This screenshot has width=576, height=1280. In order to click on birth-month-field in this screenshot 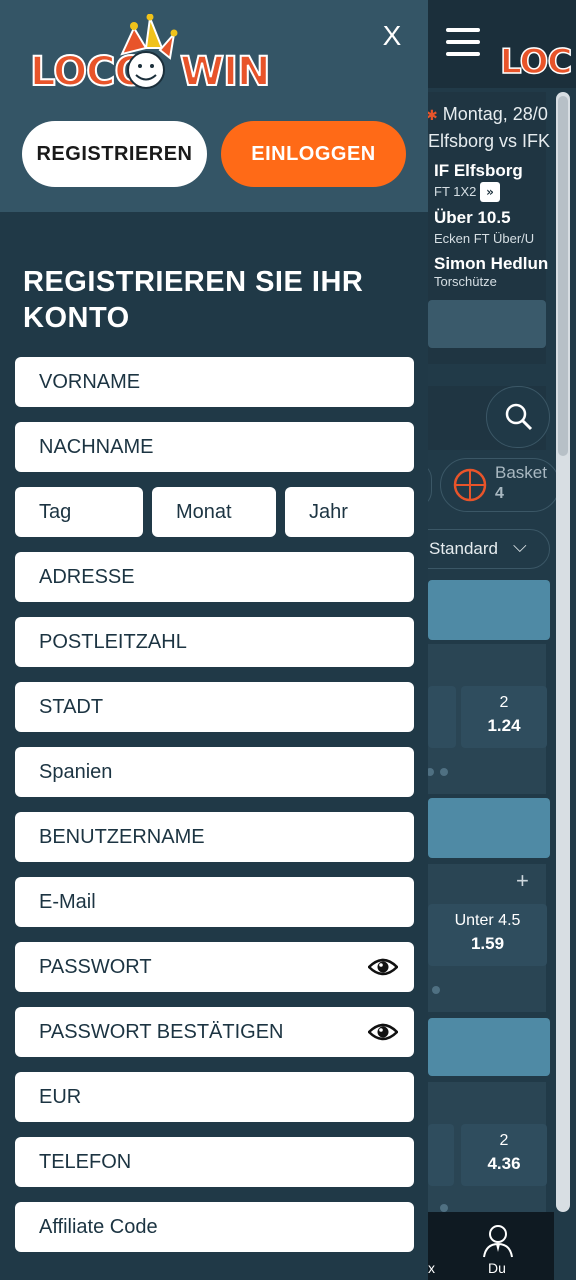, I will do `click(214, 512)`.